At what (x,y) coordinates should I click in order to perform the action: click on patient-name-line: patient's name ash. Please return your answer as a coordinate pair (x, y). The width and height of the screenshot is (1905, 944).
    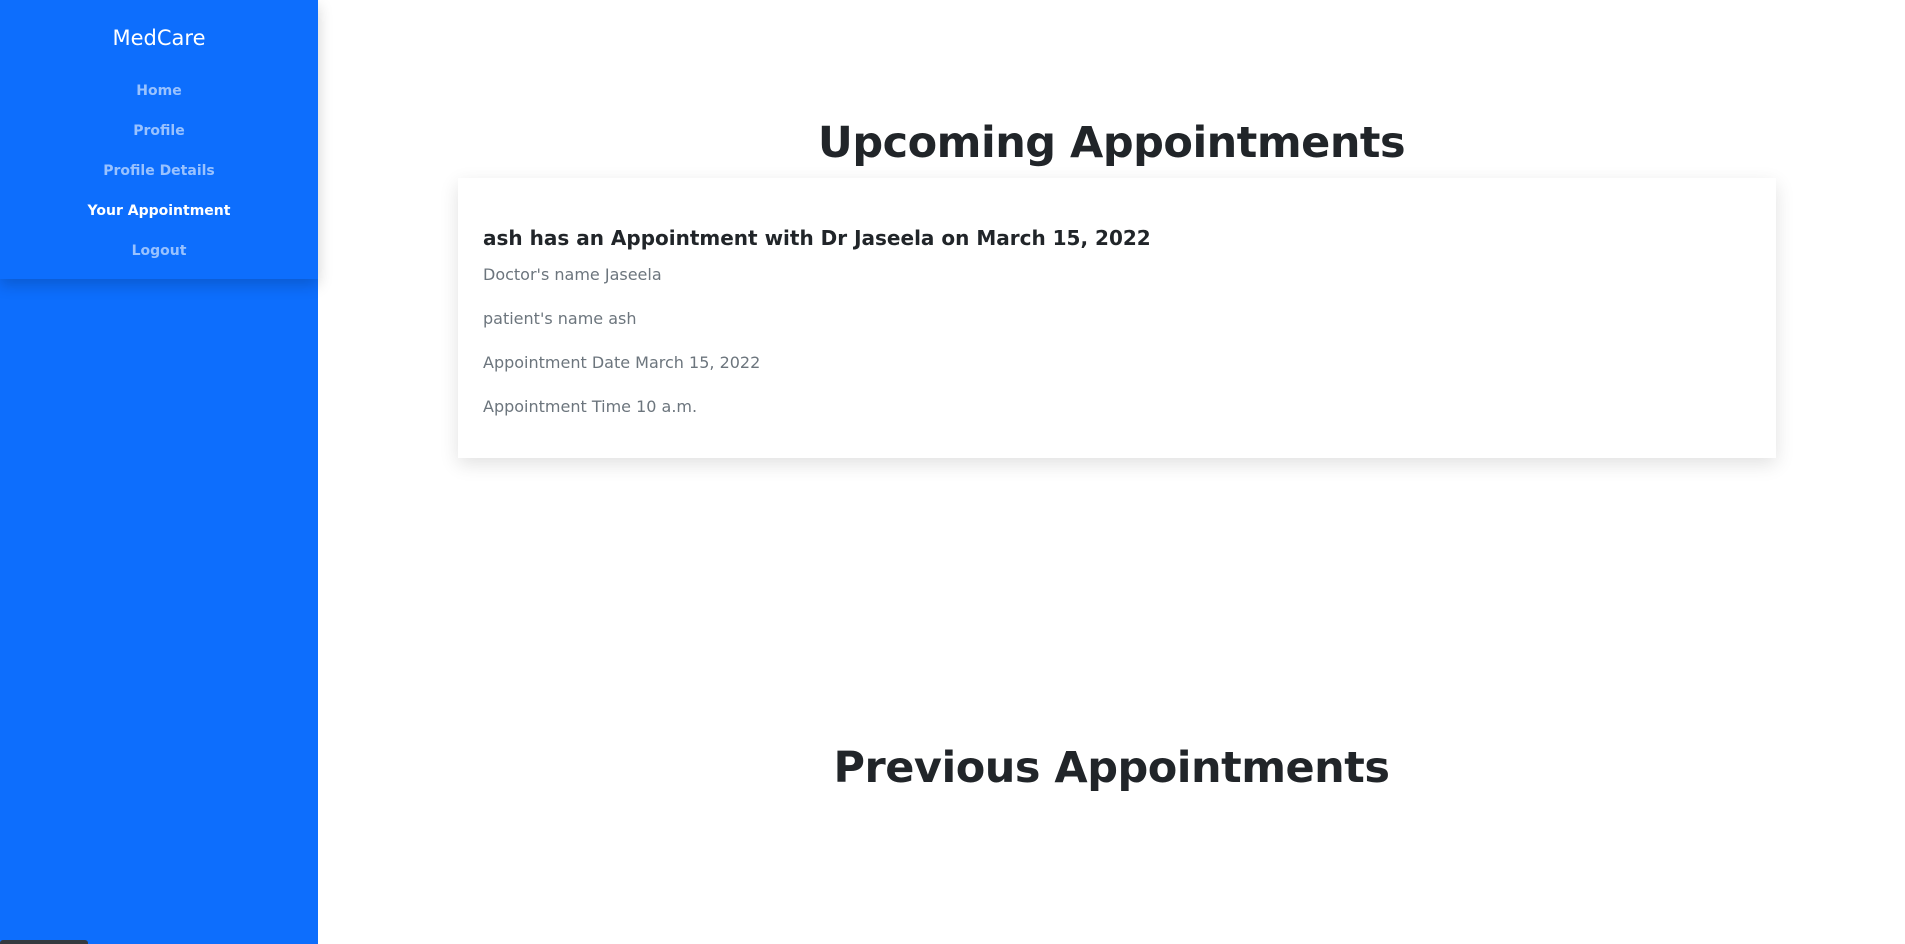
    Looking at the image, I should click on (1117, 318).